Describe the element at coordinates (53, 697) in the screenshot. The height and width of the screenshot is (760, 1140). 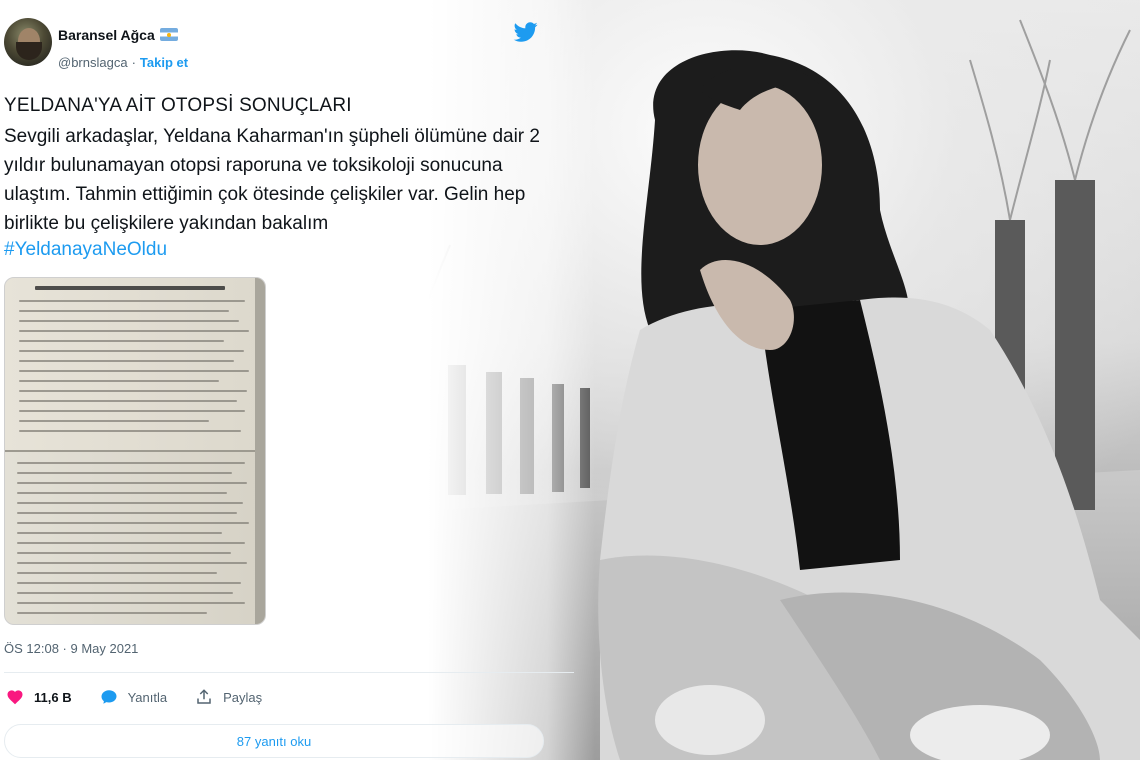
I see `like-count: 11,6 B` at that location.